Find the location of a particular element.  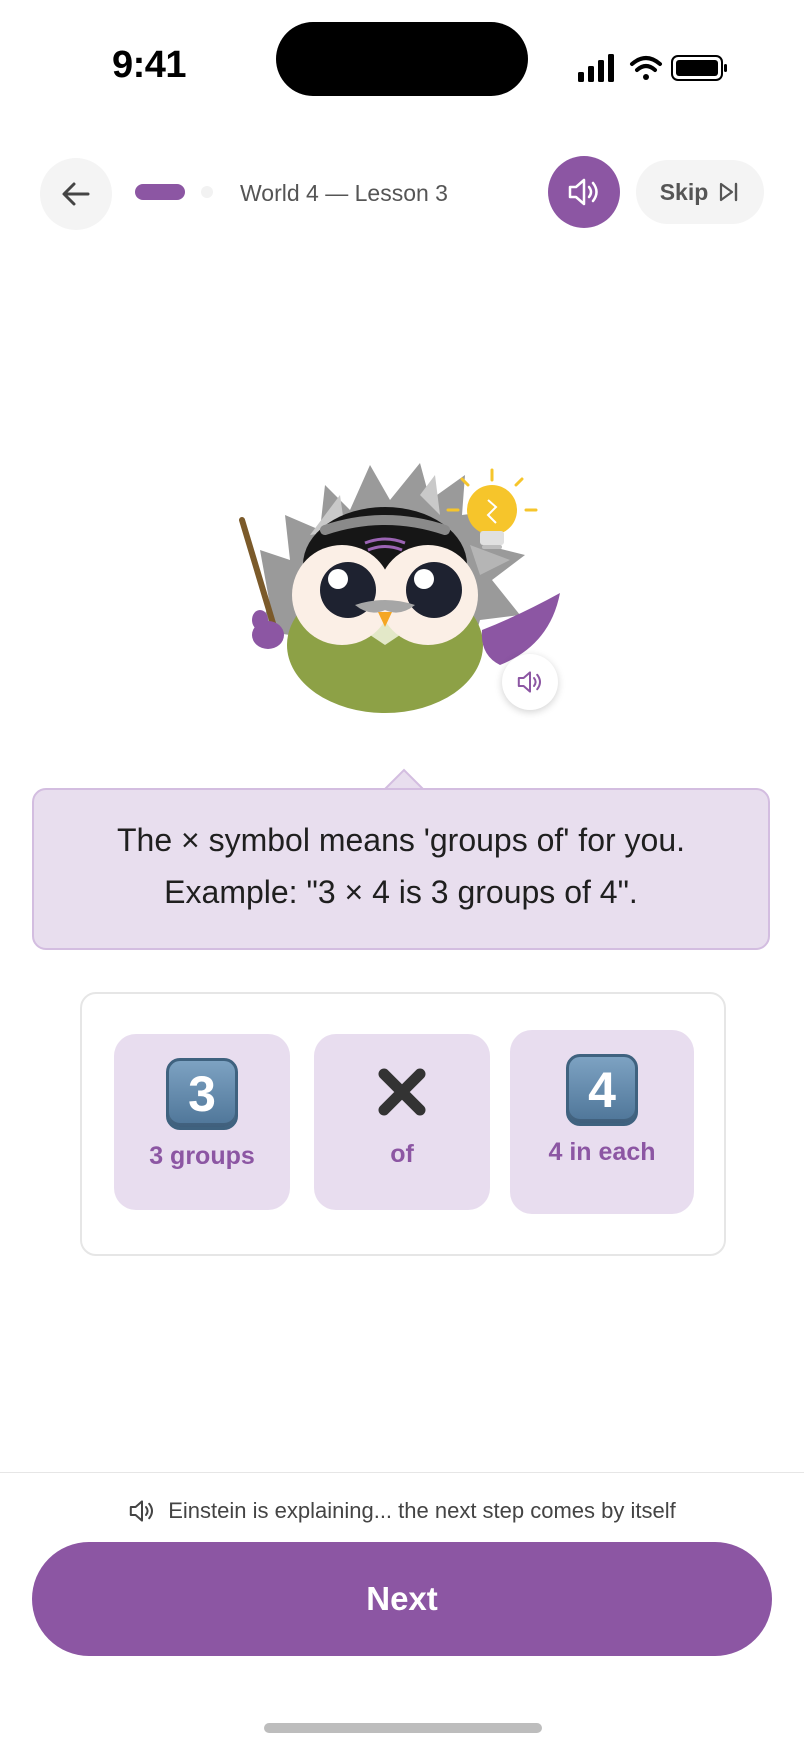

multiply-icon is located at coordinates (402, 1092).